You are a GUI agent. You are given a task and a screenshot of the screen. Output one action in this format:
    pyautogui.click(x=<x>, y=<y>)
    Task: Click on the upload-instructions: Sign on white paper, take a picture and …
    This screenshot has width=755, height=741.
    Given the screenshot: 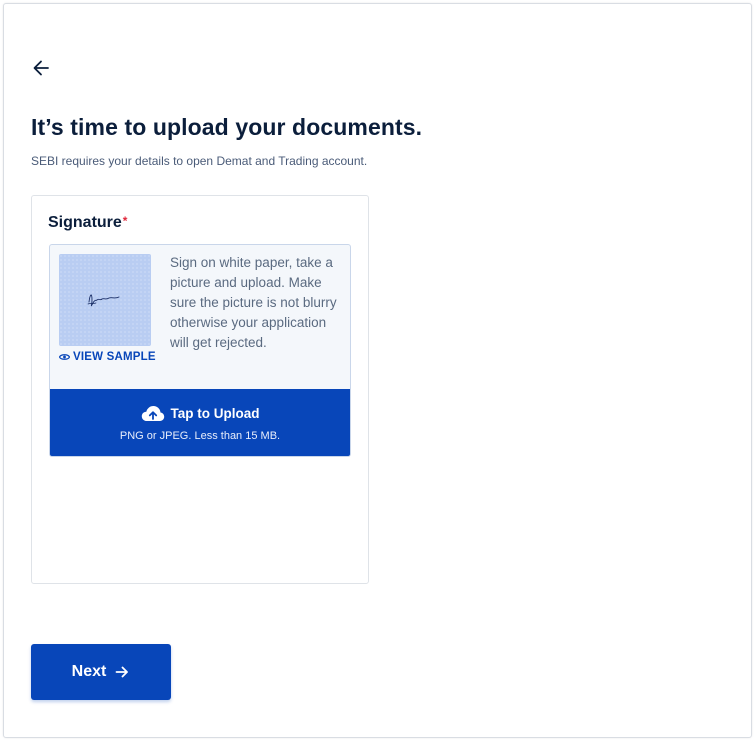 What is the action you would take?
    pyautogui.click(x=253, y=302)
    